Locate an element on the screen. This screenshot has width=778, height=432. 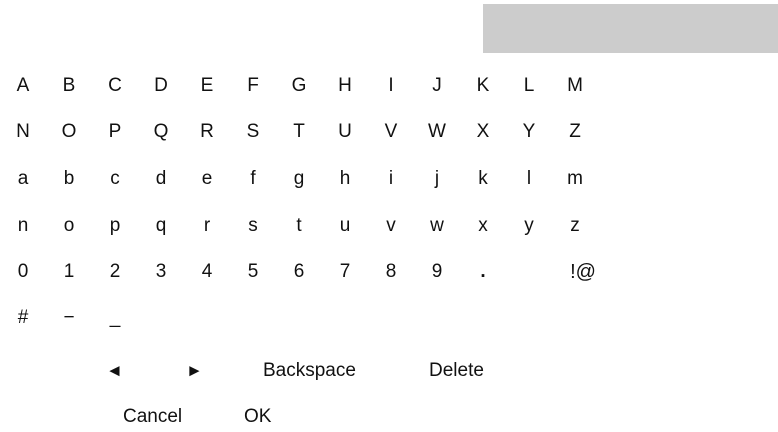
text-input-field is located at coordinates (630, 28).